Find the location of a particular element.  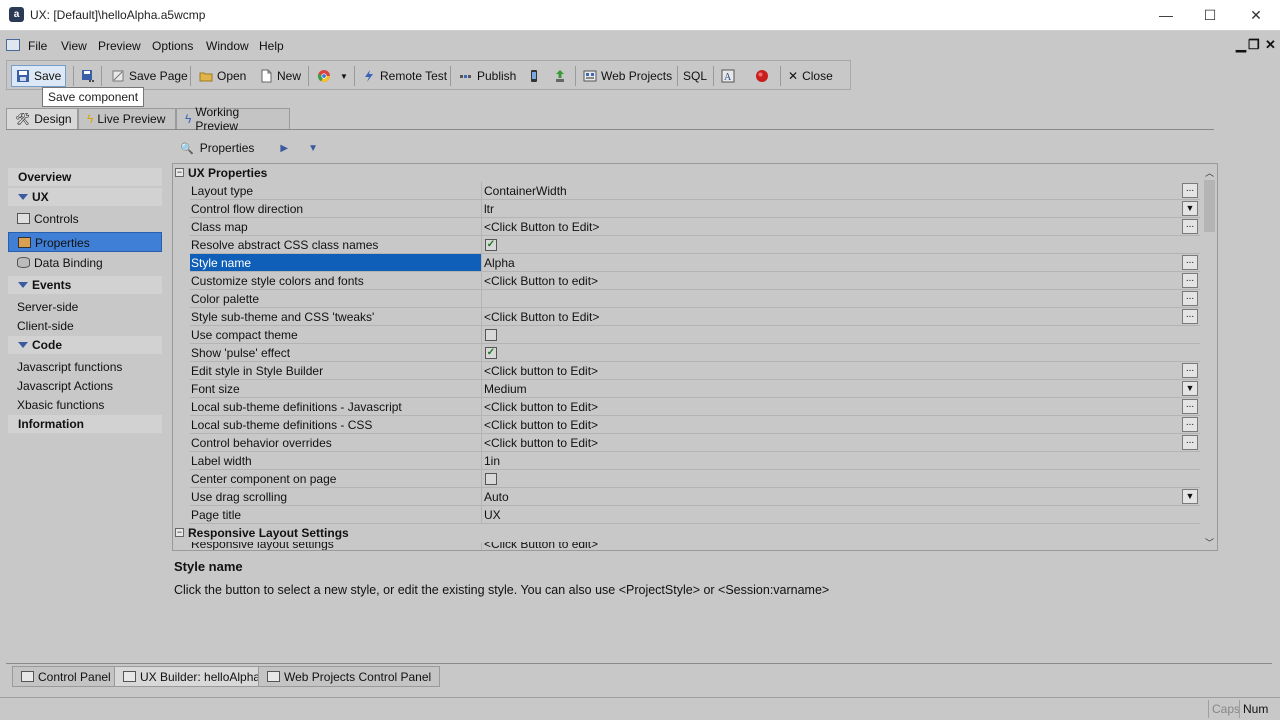

save-button: Save is located at coordinates (39, 76).